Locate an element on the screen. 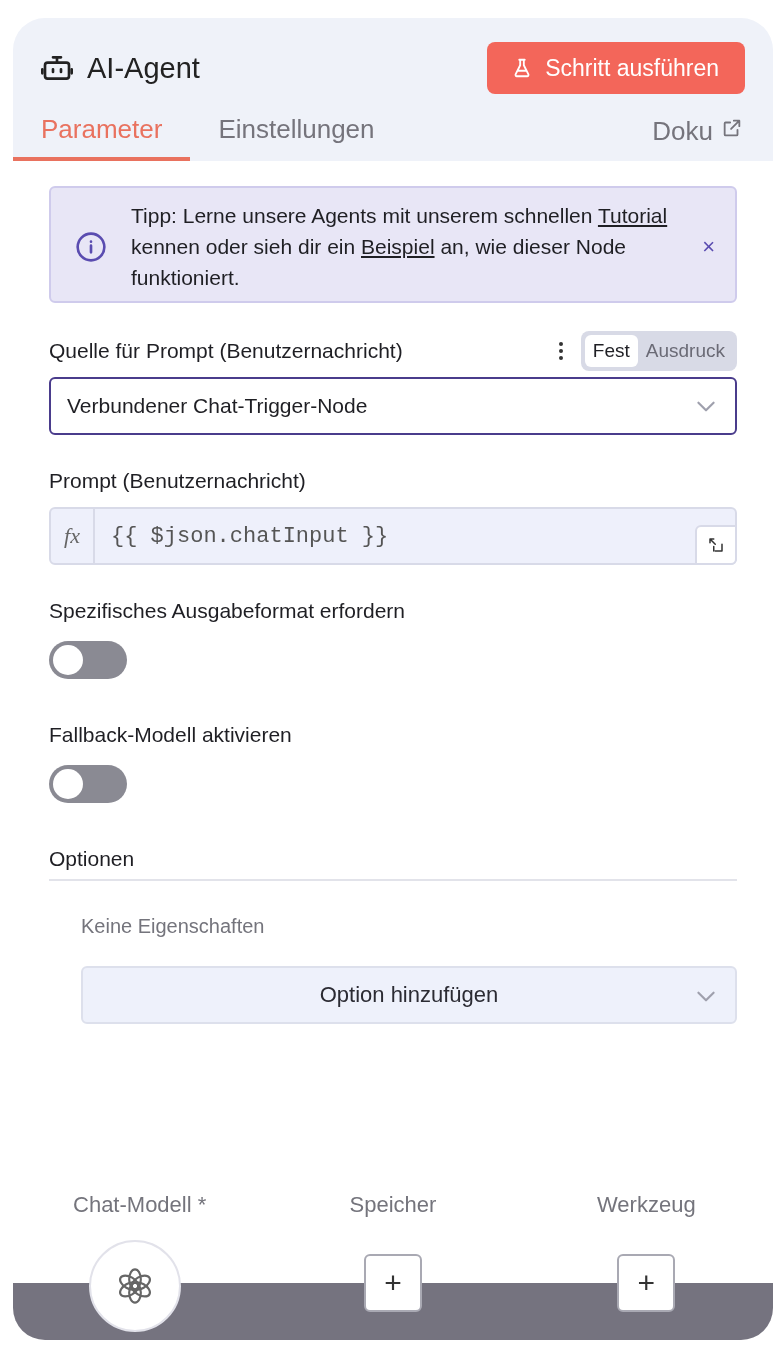 The height and width of the screenshot is (1367, 784). connector-label: Speicher is located at coordinates (393, 1205).